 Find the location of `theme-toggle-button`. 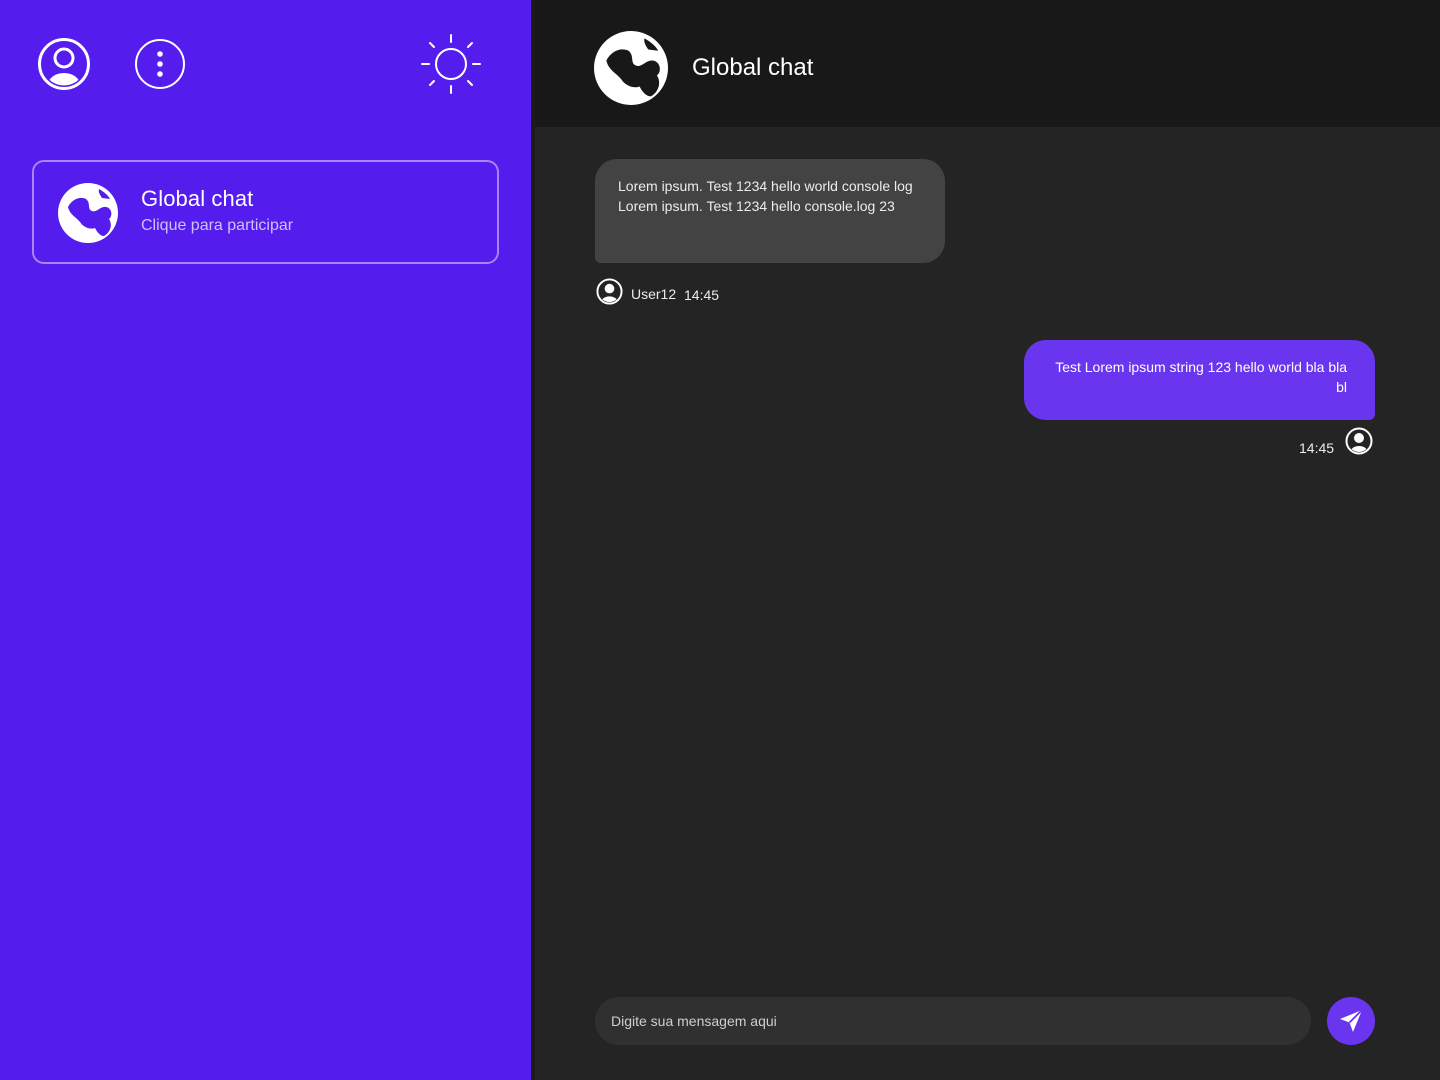

theme-toggle-button is located at coordinates (451, 64).